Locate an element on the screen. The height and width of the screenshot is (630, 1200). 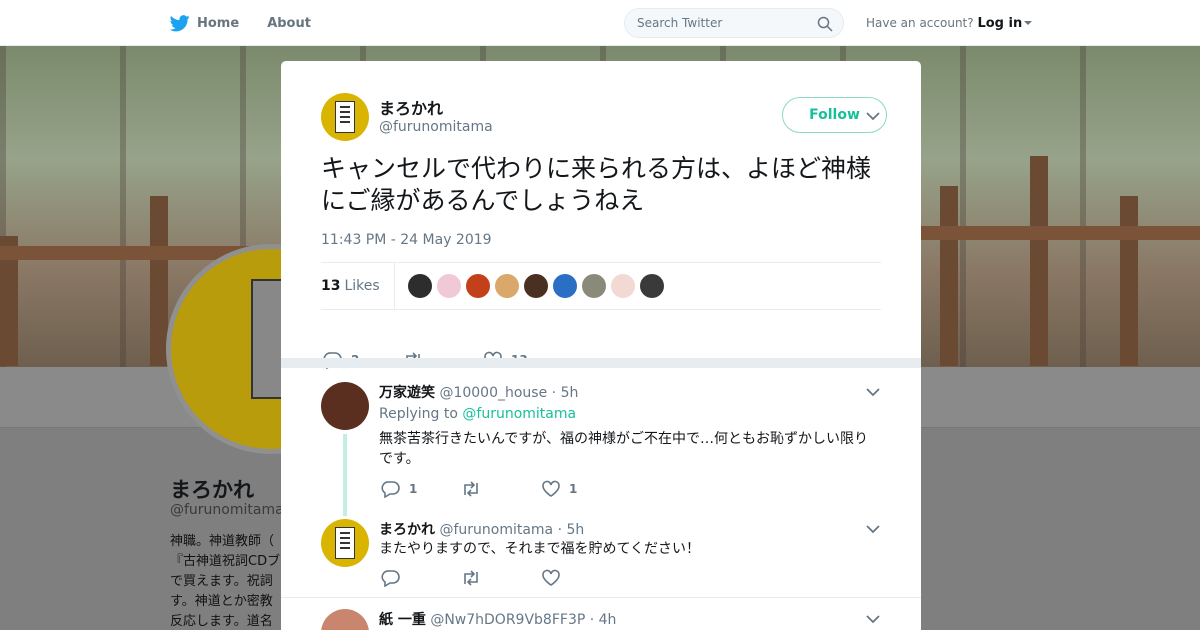
nav-home-link: Home is located at coordinates (205, 23).